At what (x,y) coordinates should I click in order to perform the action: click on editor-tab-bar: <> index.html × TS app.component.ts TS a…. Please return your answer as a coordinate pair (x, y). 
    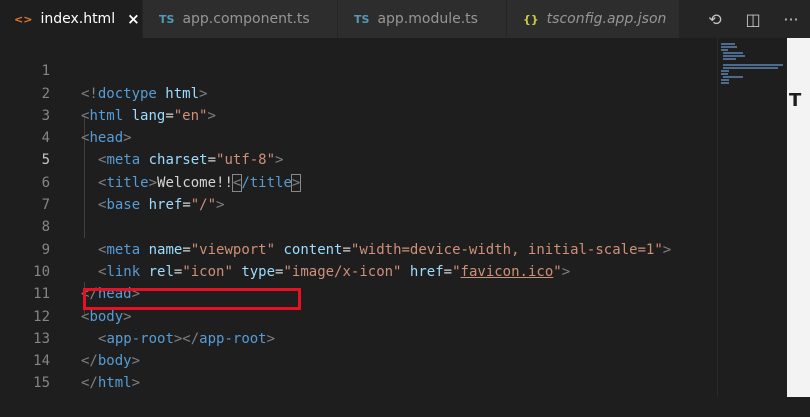
    Looking at the image, I should click on (405, 19).